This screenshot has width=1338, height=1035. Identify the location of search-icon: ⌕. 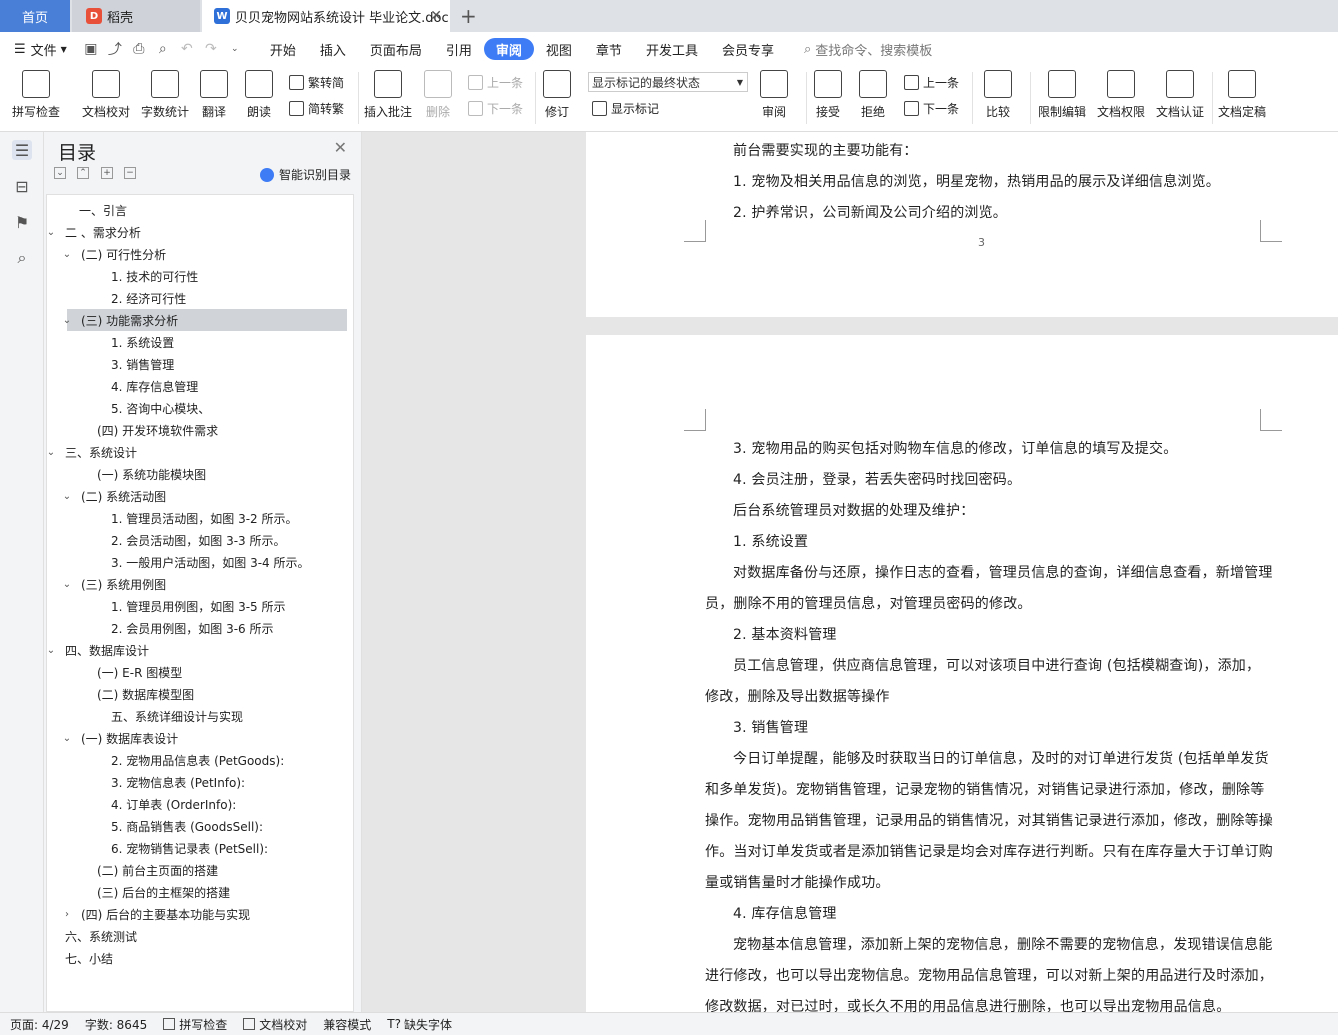
(22, 258).